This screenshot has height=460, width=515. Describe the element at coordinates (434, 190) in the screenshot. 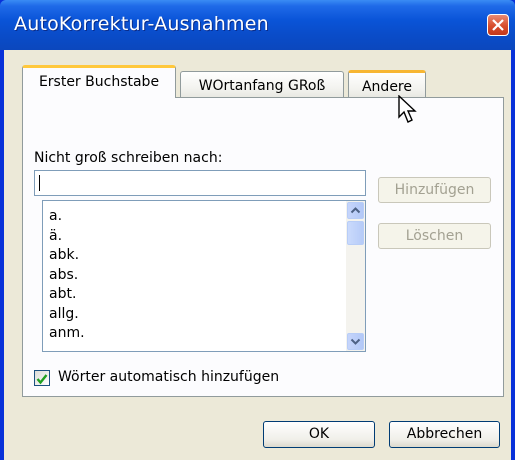

I see `add-button: Hinzufügen` at that location.